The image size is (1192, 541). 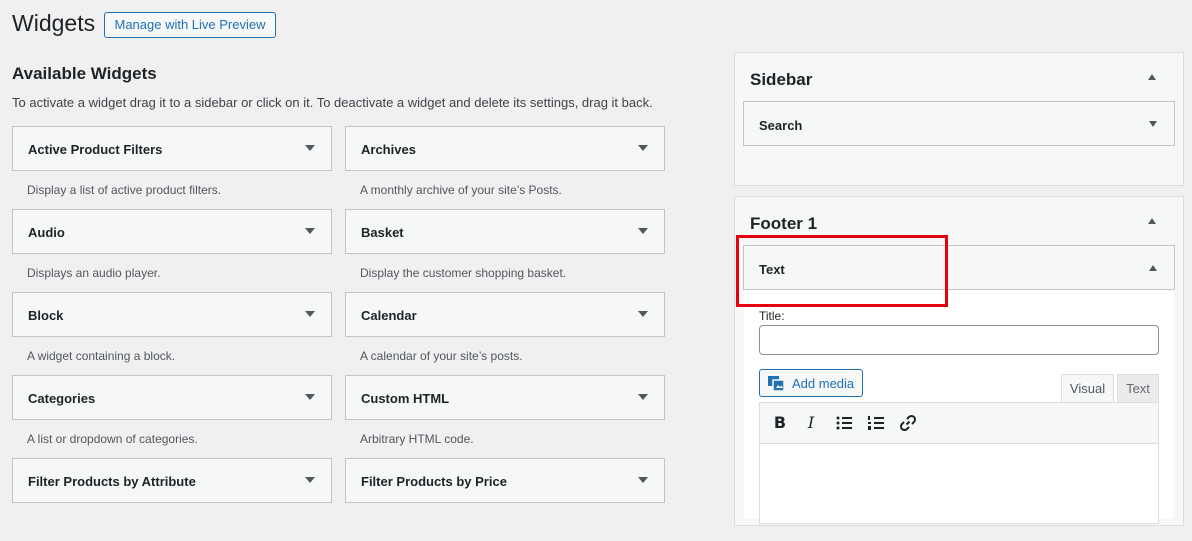 What do you see at coordinates (463, 273) in the screenshot?
I see `widget-description: Display the customer shopping basket.` at bounding box center [463, 273].